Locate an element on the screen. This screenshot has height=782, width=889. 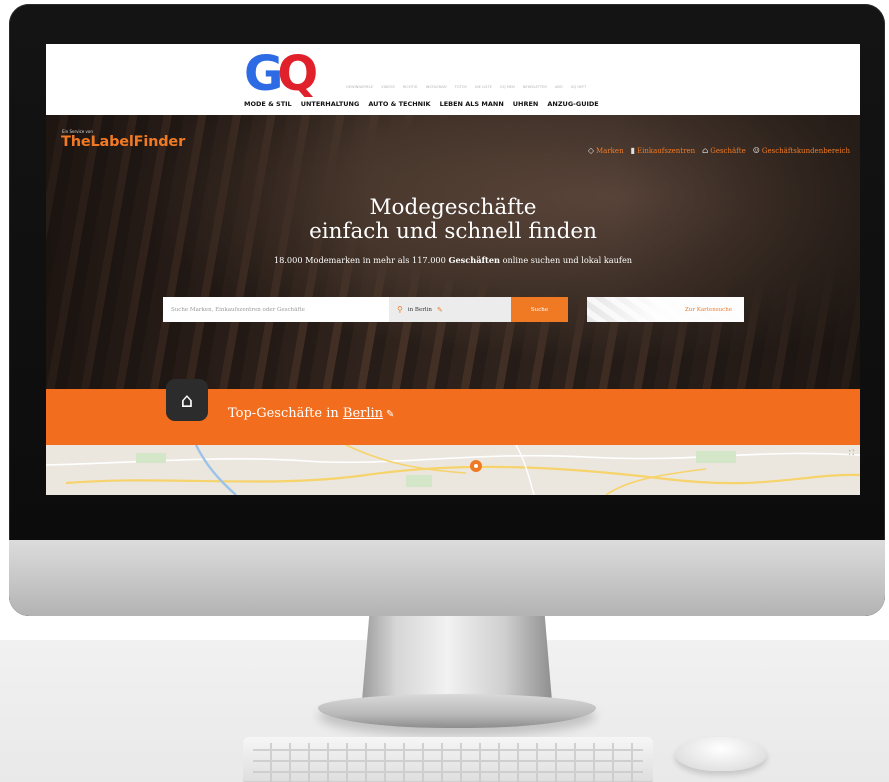
location-pin-icon: ⚲ is located at coordinates (400, 309).